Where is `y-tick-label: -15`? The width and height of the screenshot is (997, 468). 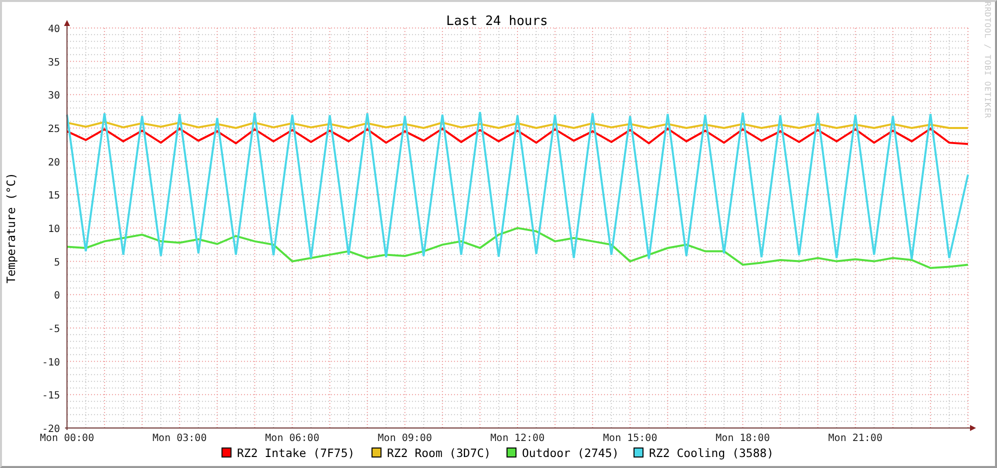 y-tick-label: -15 is located at coordinates (51, 396).